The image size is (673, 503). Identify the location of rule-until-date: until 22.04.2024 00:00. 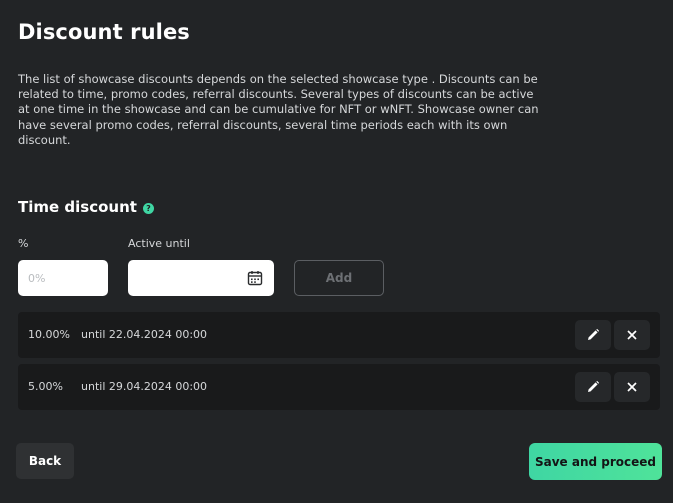
(144, 334).